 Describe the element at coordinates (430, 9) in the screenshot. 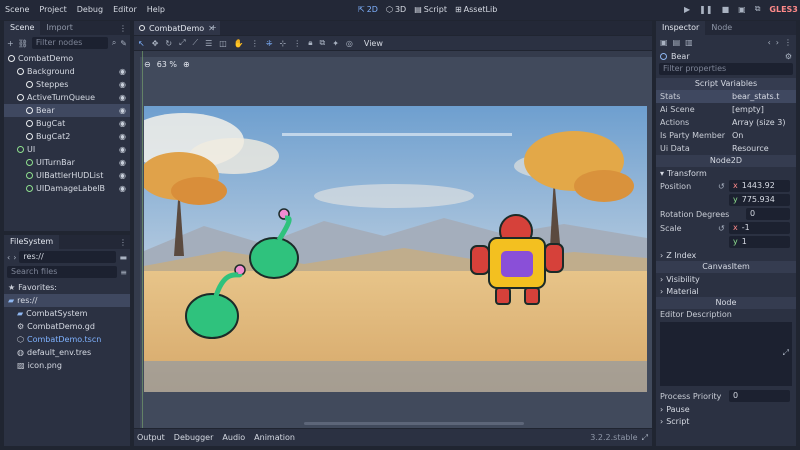

I see `workspace-script: ▤ Script` at that location.